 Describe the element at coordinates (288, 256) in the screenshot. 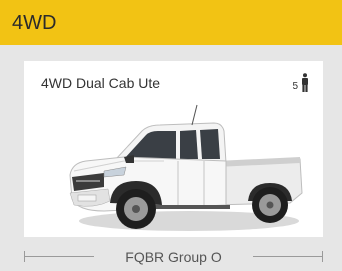

I see `footer-line-right` at that location.